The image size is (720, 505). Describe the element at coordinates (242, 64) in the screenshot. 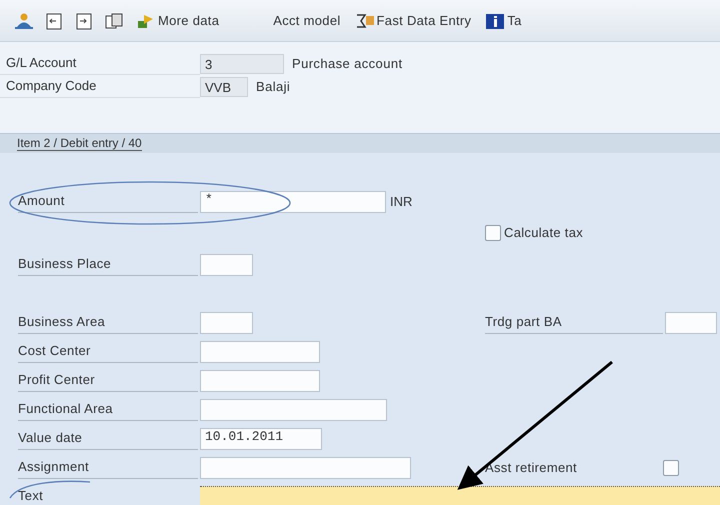

I see `readonly-field: 3` at that location.